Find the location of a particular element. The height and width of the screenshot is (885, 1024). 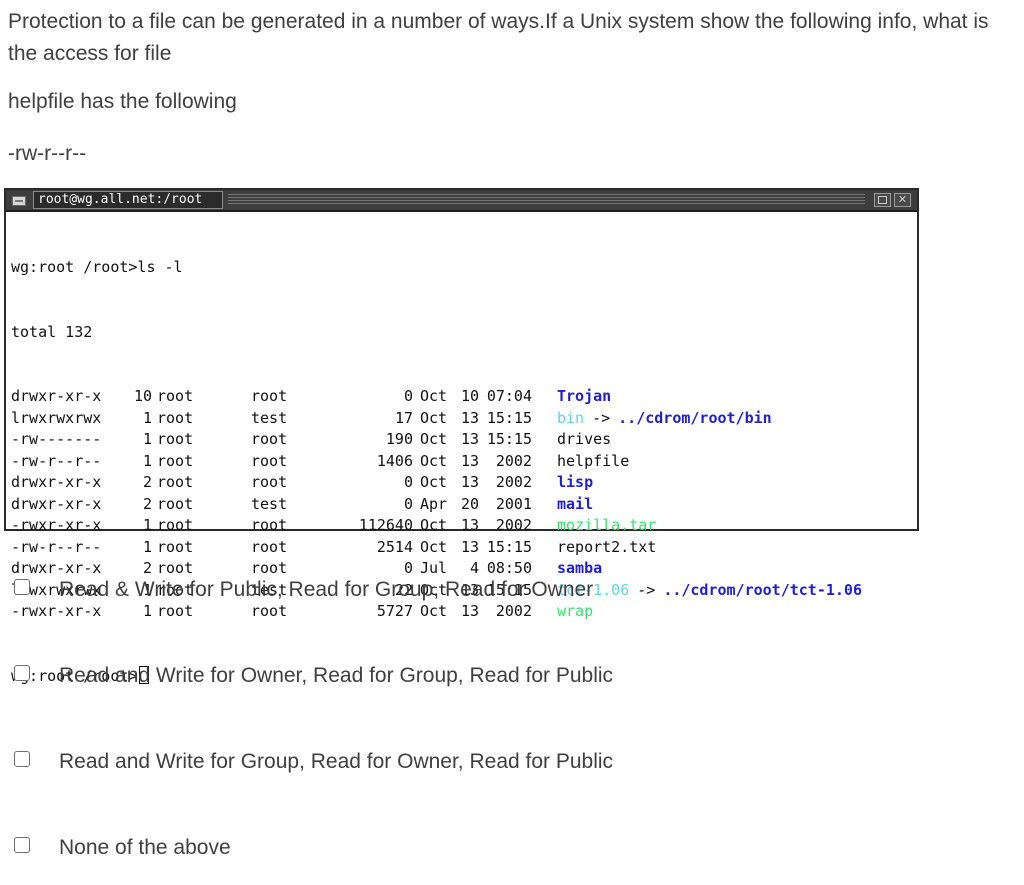

filename-cell: mozilla.tar is located at coordinates (606, 526).